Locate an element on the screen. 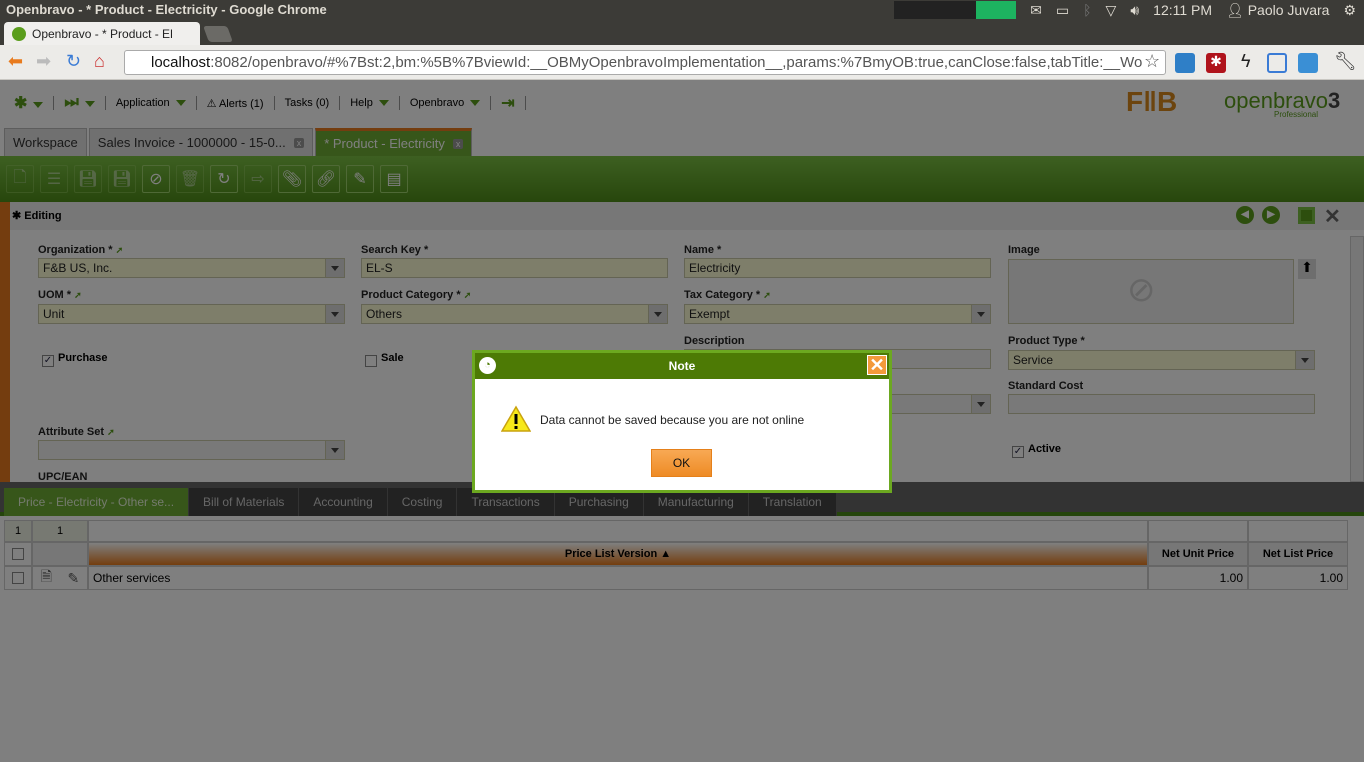  dialog-header: ◔ Note ✕ is located at coordinates (682, 366).